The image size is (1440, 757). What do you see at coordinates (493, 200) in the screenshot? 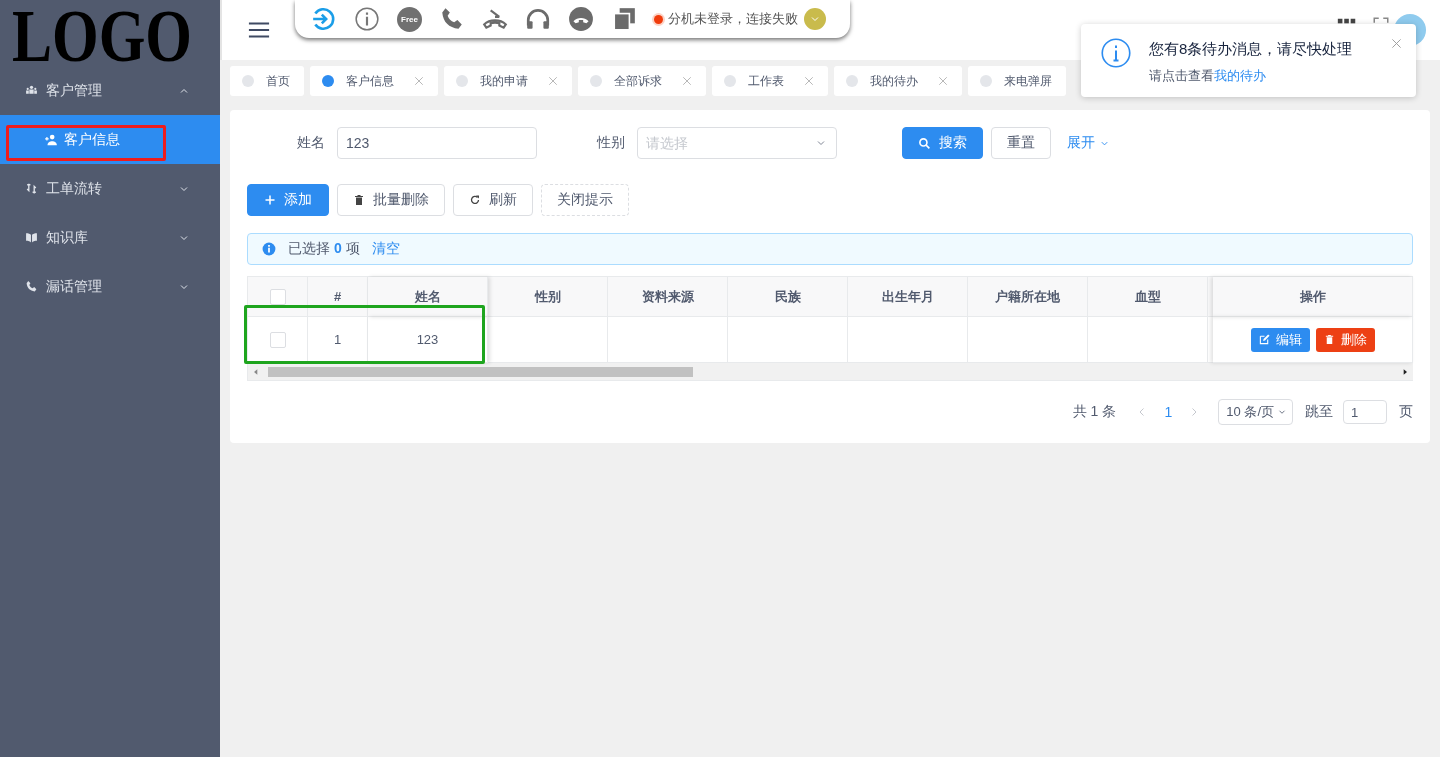
I see `refresh-button: 刷新` at bounding box center [493, 200].